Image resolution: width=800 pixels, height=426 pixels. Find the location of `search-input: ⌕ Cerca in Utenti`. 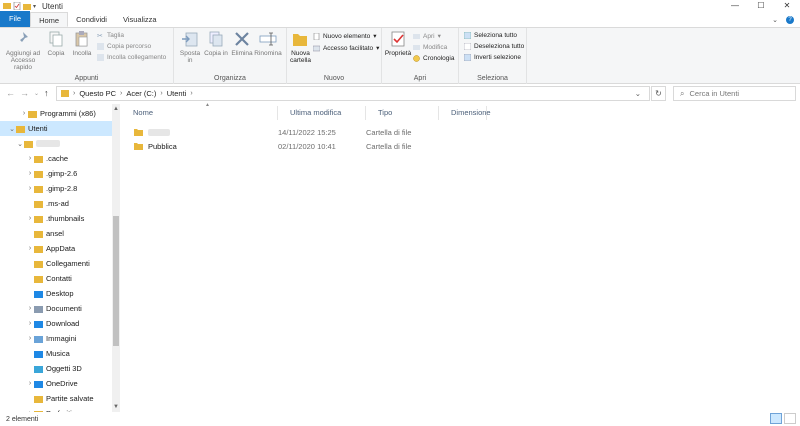

search-input: ⌕ Cerca in Utenti is located at coordinates (734, 93).